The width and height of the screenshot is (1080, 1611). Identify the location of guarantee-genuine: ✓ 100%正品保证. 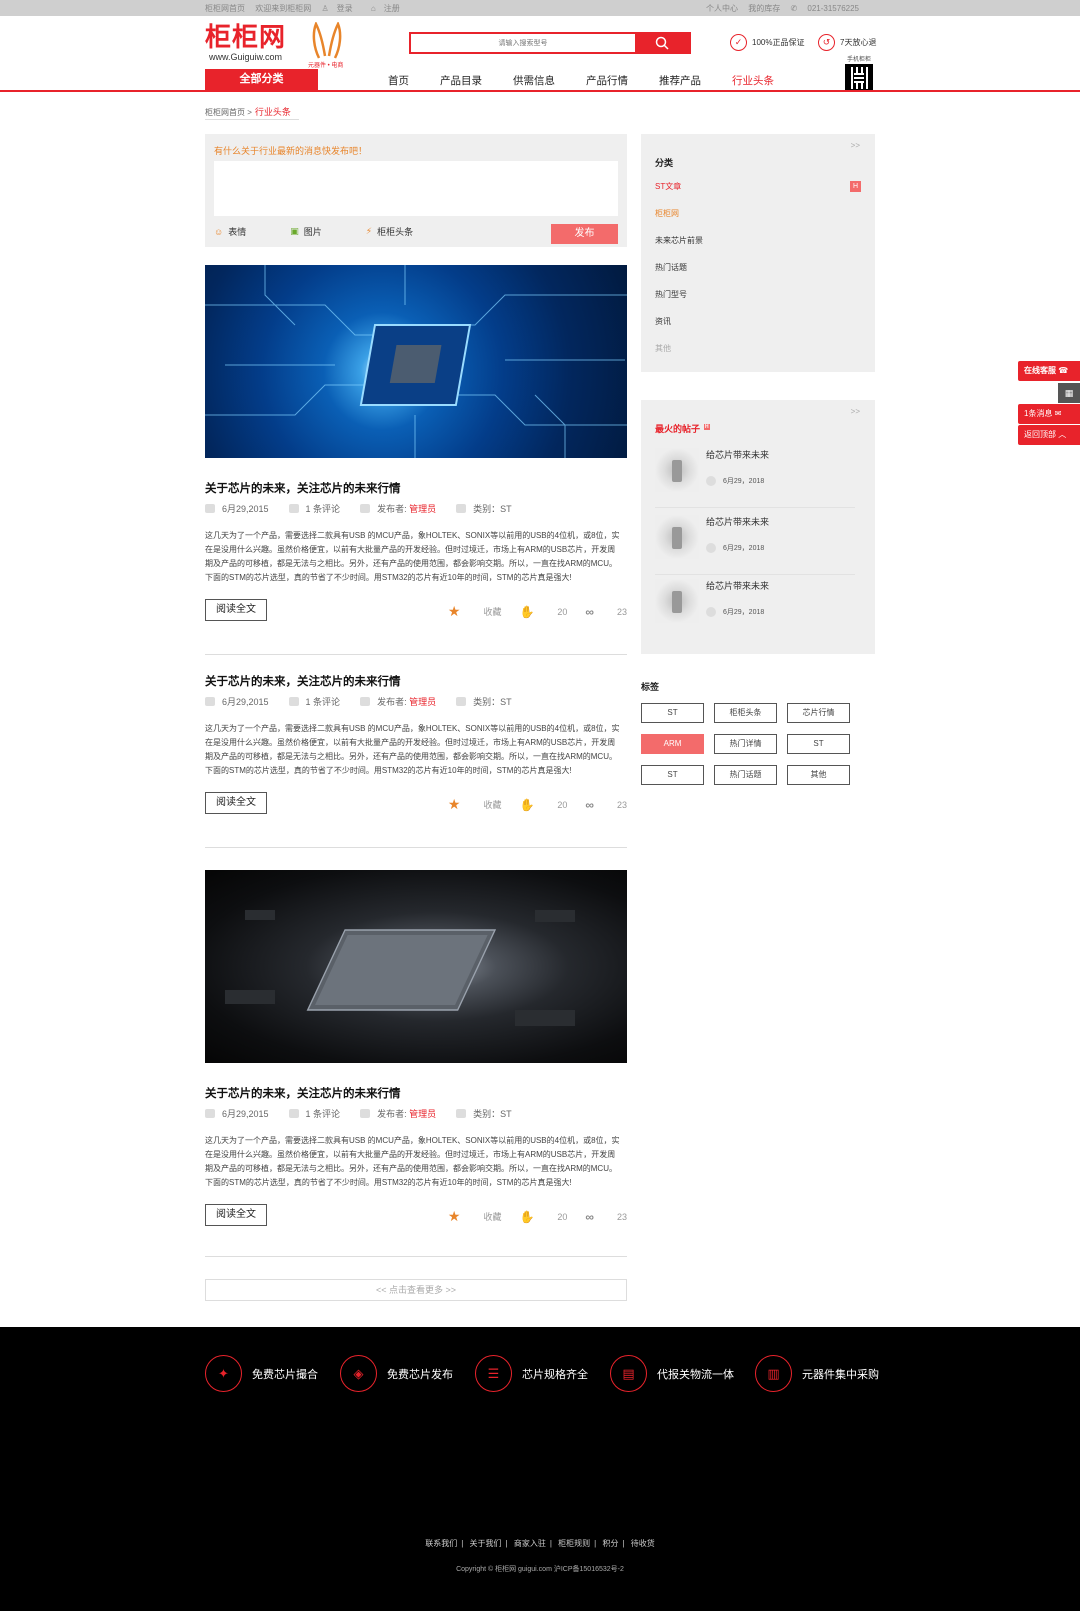
(767, 42).